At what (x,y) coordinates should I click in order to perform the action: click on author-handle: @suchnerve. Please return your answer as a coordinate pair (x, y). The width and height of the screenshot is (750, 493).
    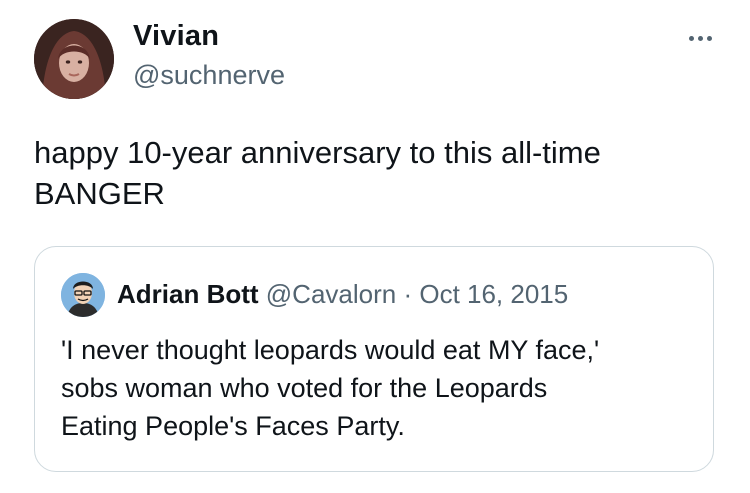
    Looking at the image, I should click on (209, 75).